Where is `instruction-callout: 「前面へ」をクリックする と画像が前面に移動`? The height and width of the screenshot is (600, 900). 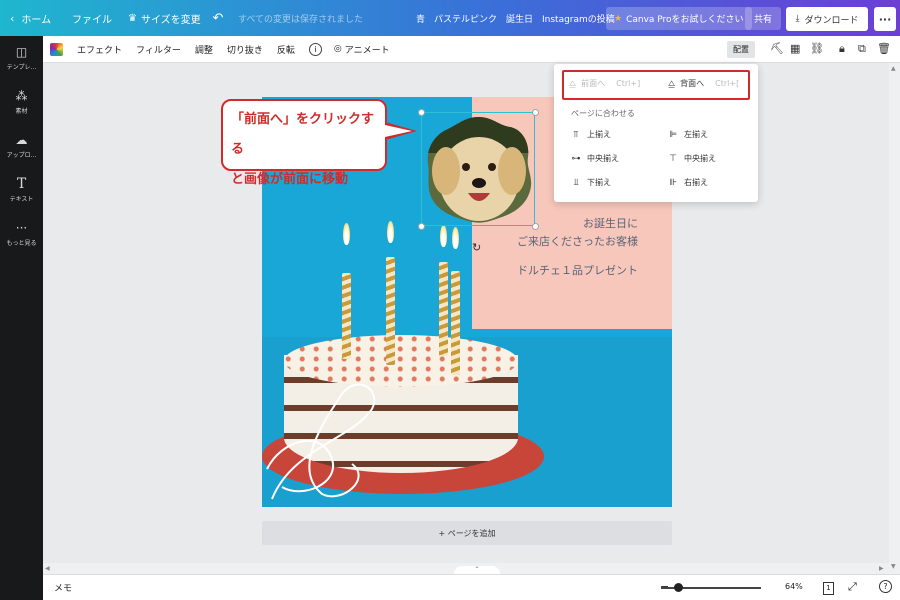 instruction-callout: 「前面へ」をクリックする と画像が前面に移動 is located at coordinates (304, 143).